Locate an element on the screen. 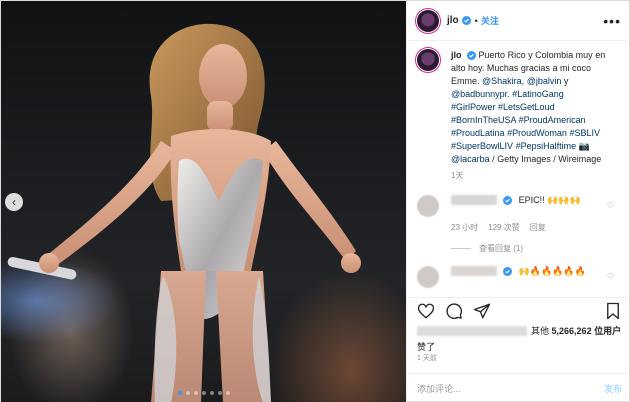 The height and width of the screenshot is (402, 630). caption-line: #ProudLatina #ProudWoman #SBLIV is located at coordinates (525, 133).